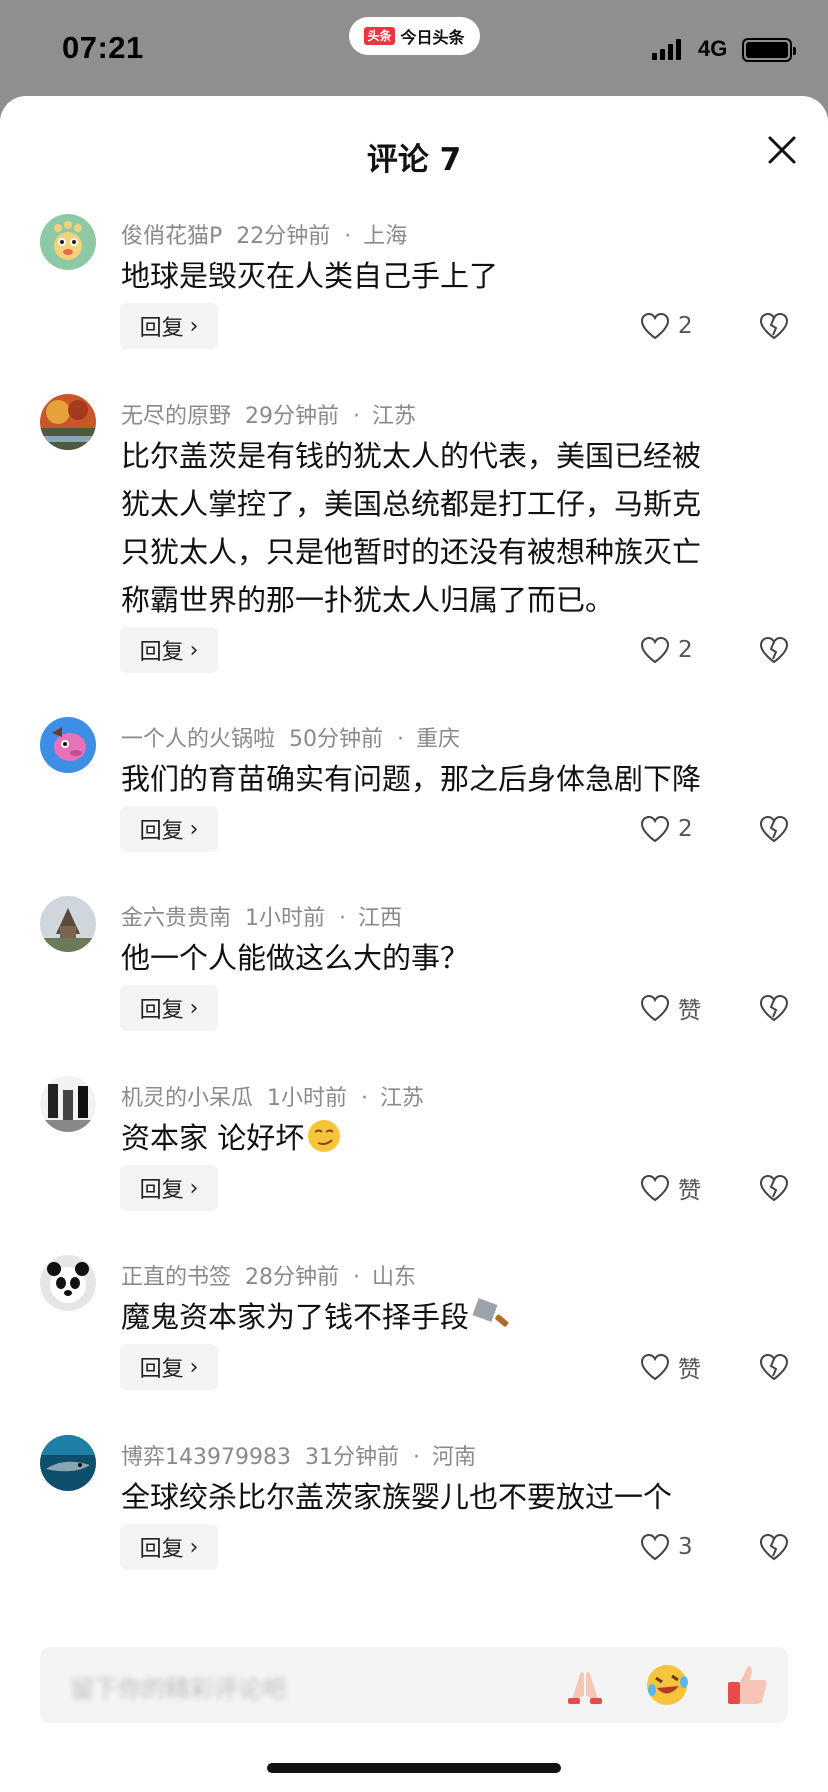 The image size is (828, 1792). I want to click on comment-time: 31分钟前, so click(351, 1457).